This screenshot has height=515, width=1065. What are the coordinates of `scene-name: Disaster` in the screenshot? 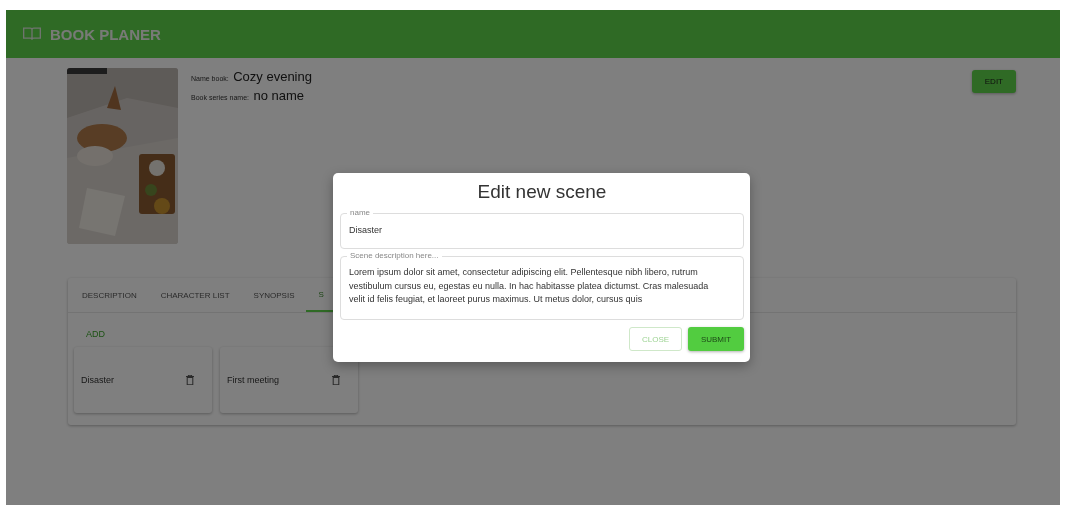 It's located at (97, 380).